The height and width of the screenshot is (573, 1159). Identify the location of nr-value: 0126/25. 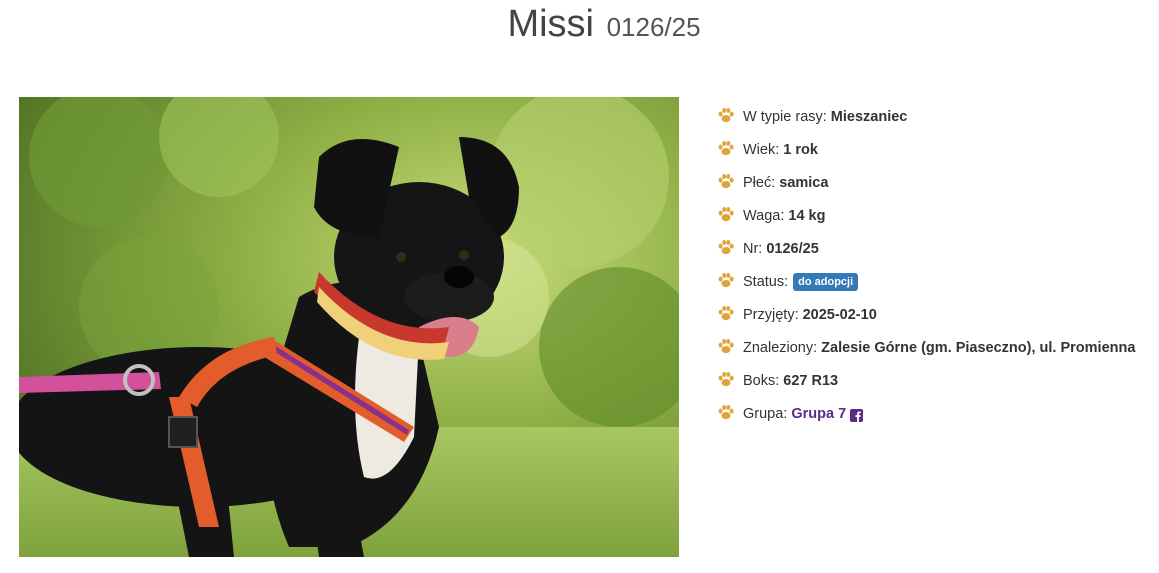
(792, 248).